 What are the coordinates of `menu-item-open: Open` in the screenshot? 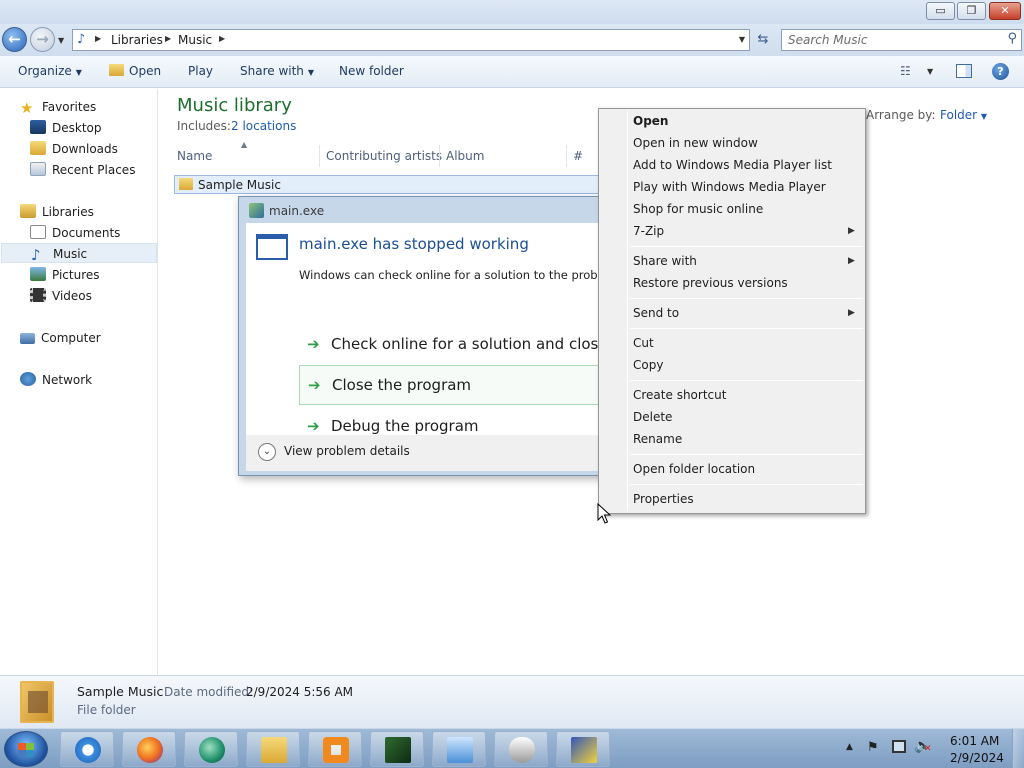 It's located at (650, 121).